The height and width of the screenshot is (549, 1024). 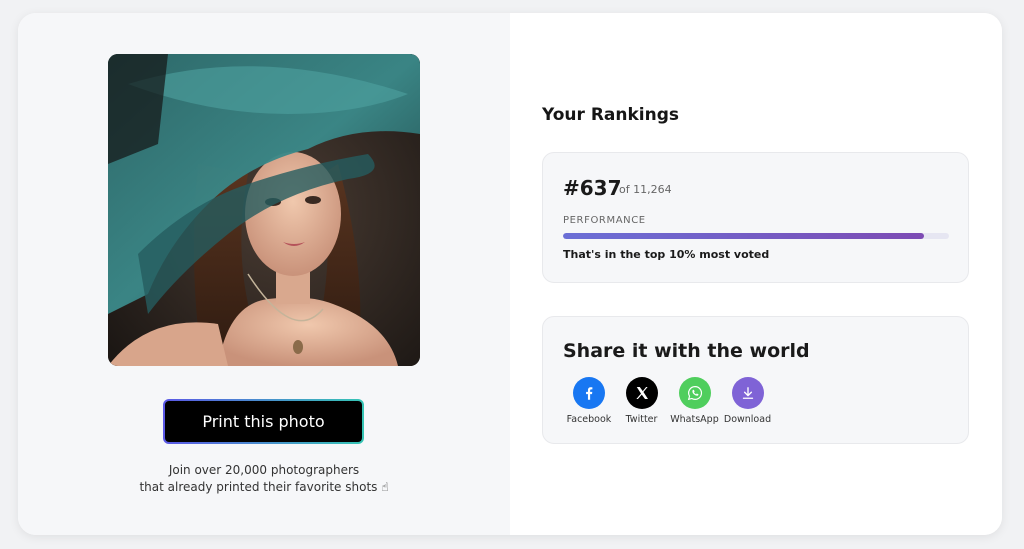 I want to click on facebook-icon, so click(x=589, y=393).